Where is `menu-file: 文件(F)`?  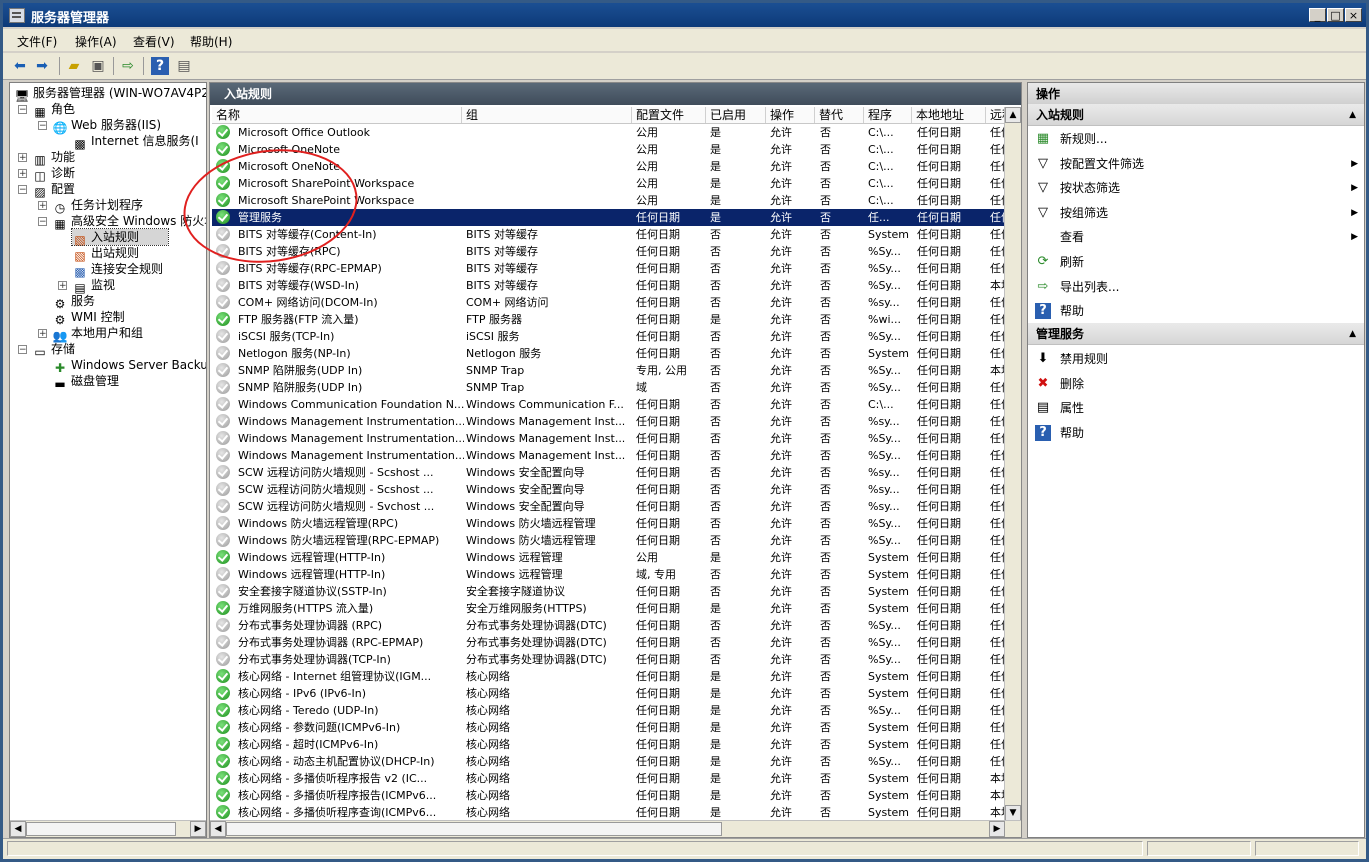
menu-file: 文件(F) is located at coordinates (37, 41).